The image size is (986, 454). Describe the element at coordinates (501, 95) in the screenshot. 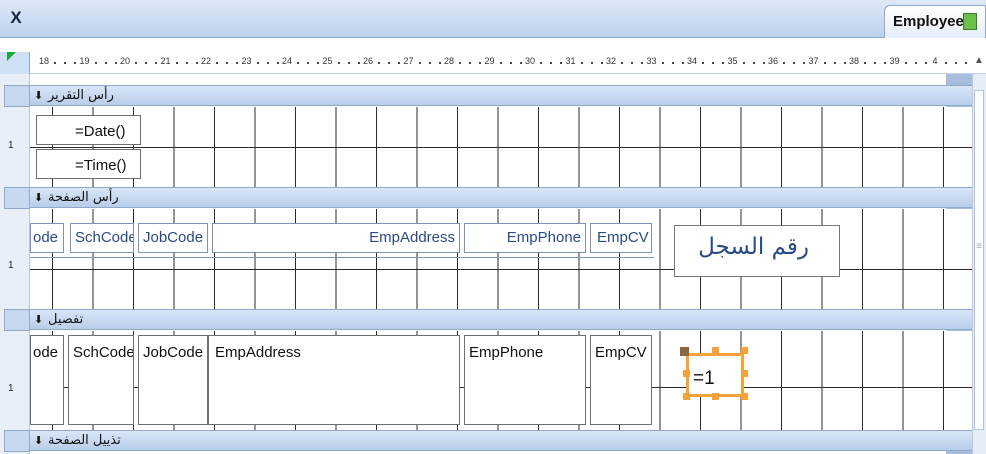

I see `section-bar-report-header: ⬇ رأس التقرير` at that location.